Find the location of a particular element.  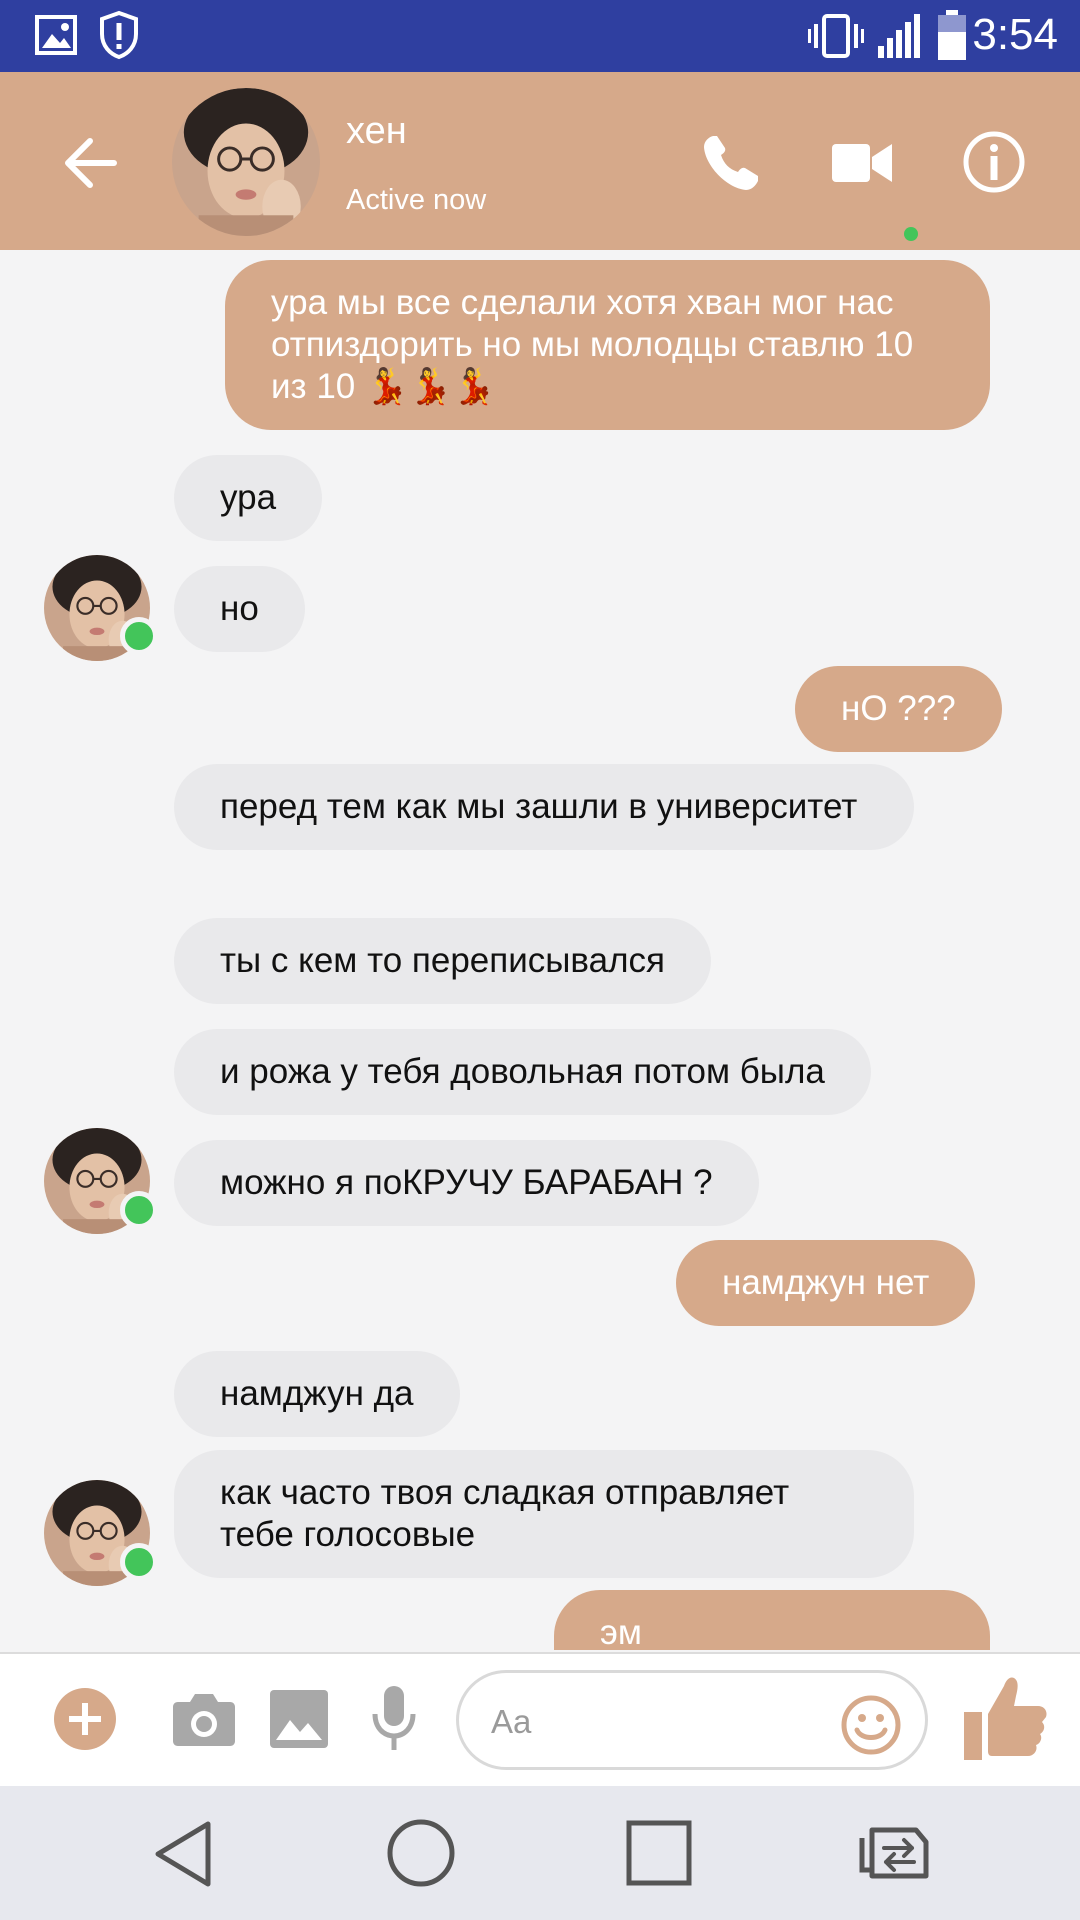

message-bubble: намджун да is located at coordinates (317, 1394).